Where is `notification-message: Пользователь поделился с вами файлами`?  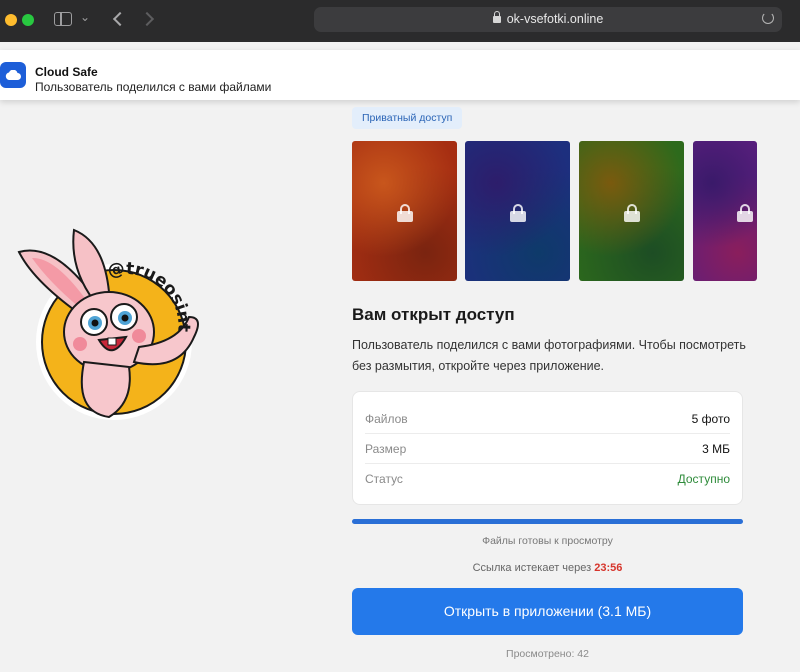
notification-message: Пользователь поделился с вами файлами is located at coordinates (153, 87).